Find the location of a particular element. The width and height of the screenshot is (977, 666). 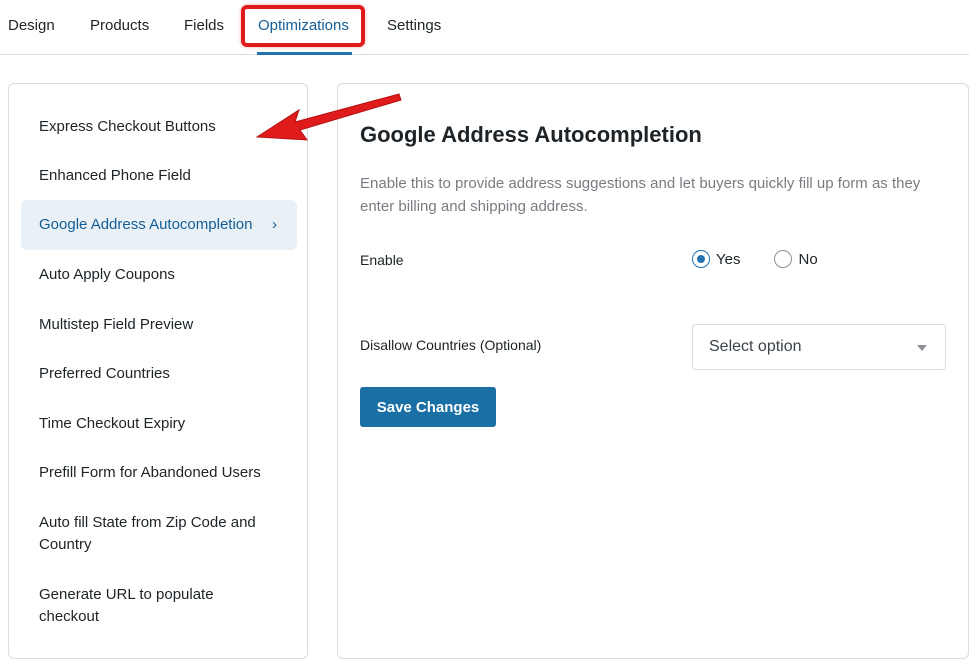

sidebar-item-auto-apply-coupons: Auto Apply Coupons is located at coordinates (159, 275).